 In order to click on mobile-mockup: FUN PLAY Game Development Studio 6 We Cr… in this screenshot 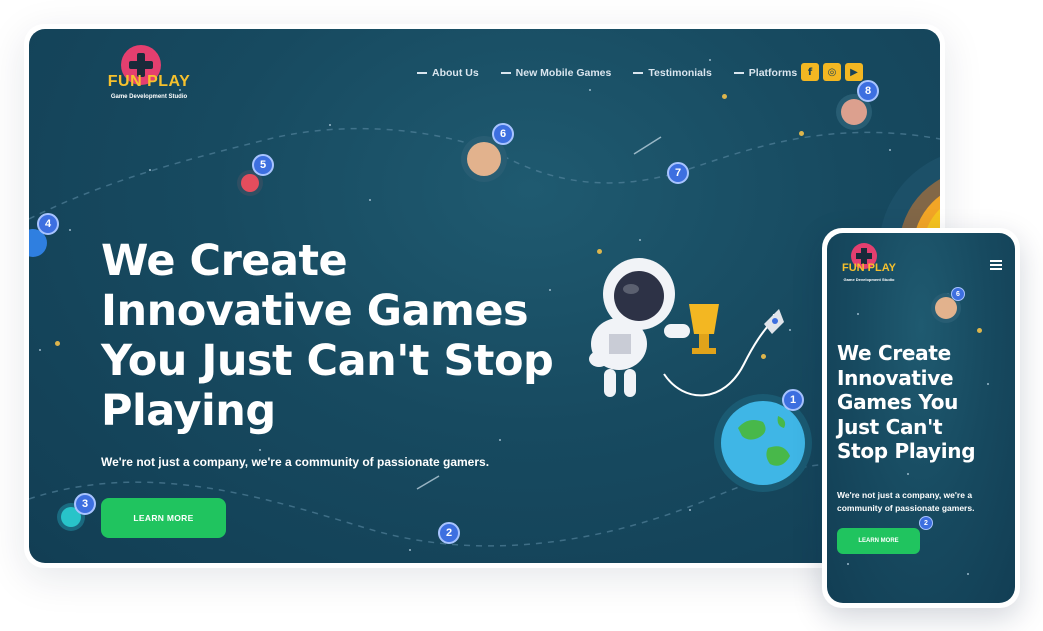, I will do `click(921, 418)`.